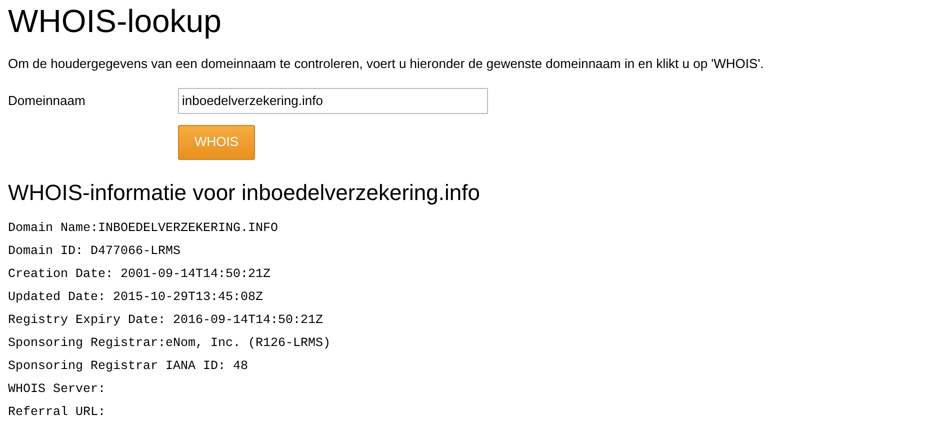  What do you see at coordinates (386, 64) in the screenshot?
I see `intro-text: Om de houdergegevens van een domeinnaam te controleren, voert u hieronder de gewenste domeinnaam in en klikt u op 'WHOIS'.` at bounding box center [386, 64].